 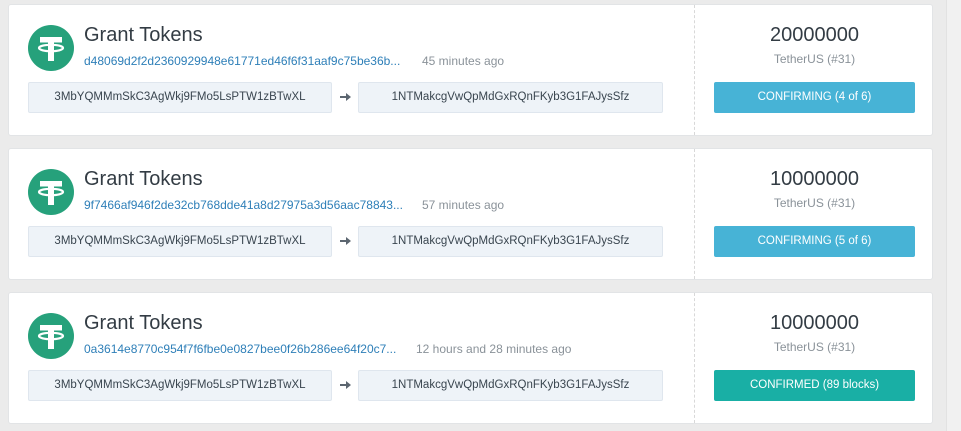 What do you see at coordinates (814, 35) in the screenshot?
I see `token-amount: 20000000` at bounding box center [814, 35].